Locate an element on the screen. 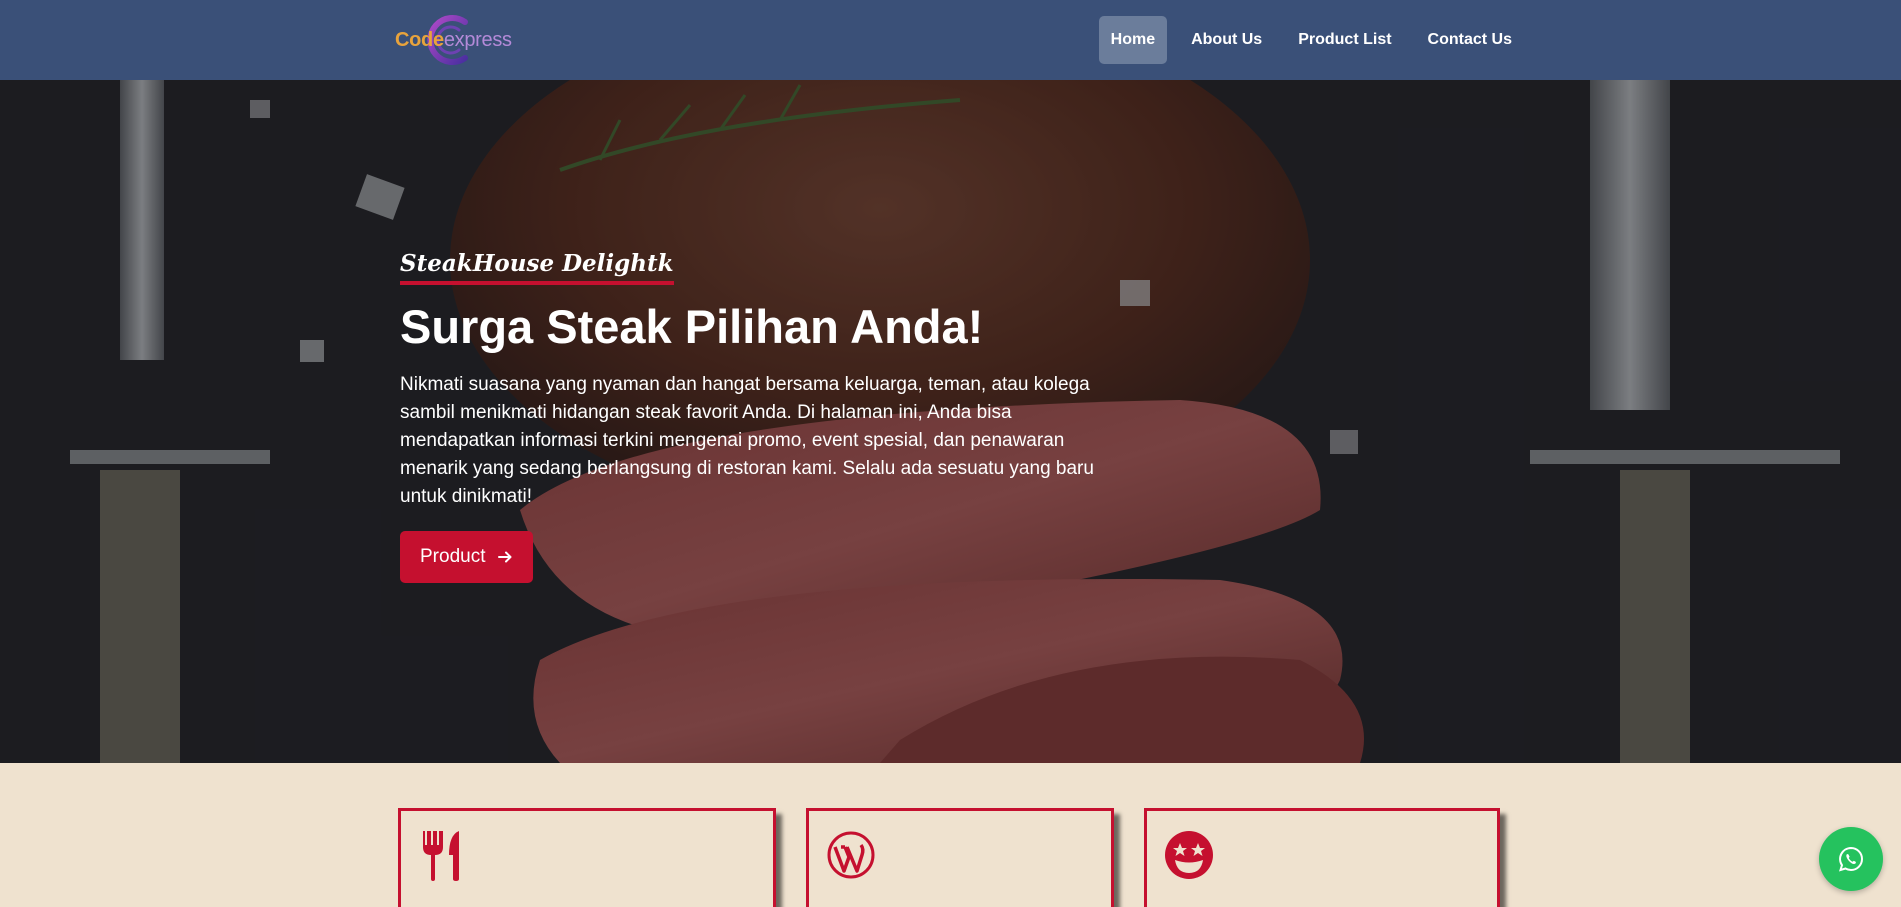 Image resolution: width=1901 pixels, height=907 pixels. whatsapp-icon is located at coordinates (1850, 859).